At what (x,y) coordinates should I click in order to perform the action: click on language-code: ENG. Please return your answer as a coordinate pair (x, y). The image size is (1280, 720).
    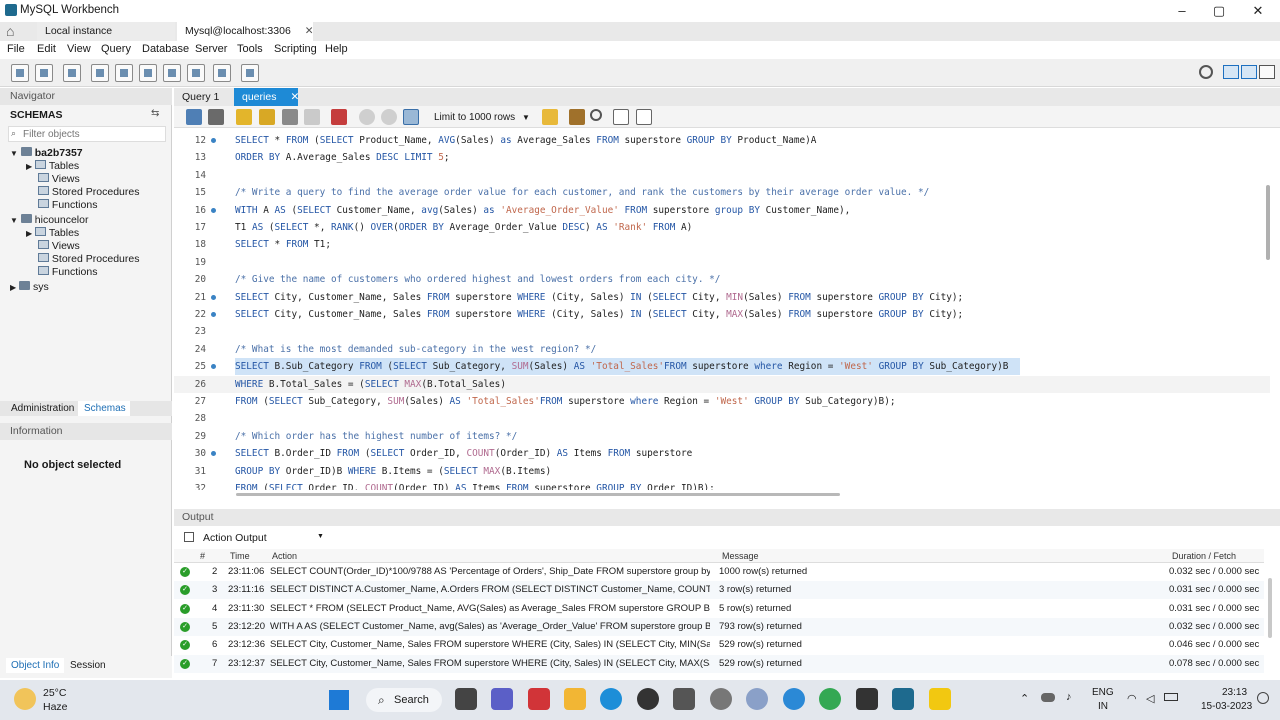
    Looking at the image, I should click on (1103, 692).